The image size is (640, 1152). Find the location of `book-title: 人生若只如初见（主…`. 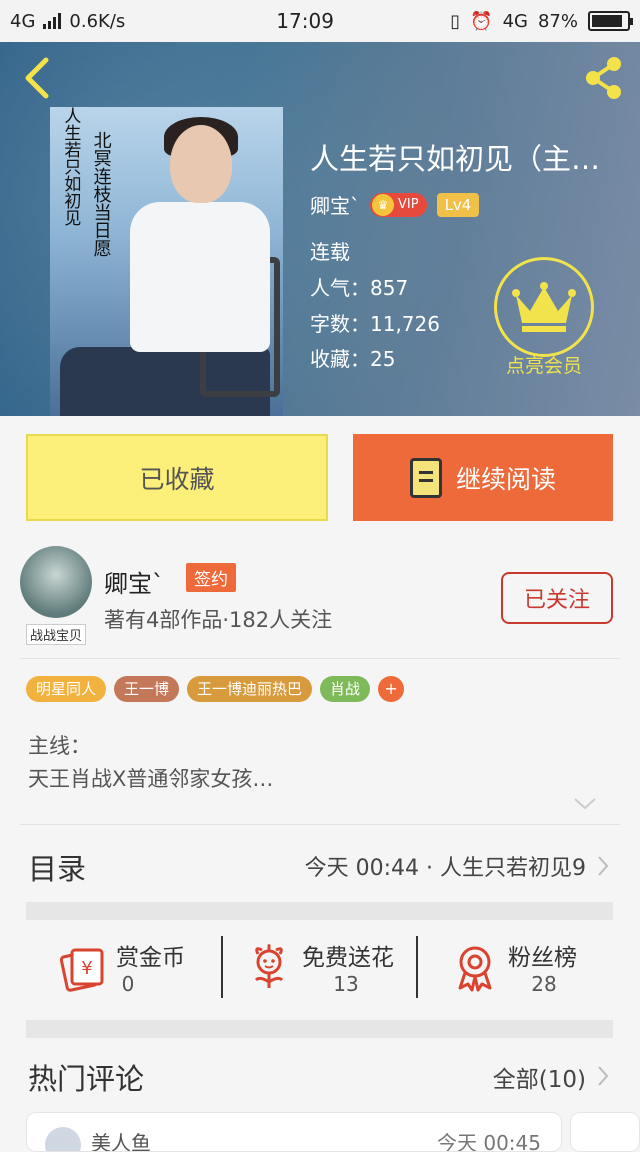

book-title: 人生若只如初见（主… is located at coordinates (455, 159).